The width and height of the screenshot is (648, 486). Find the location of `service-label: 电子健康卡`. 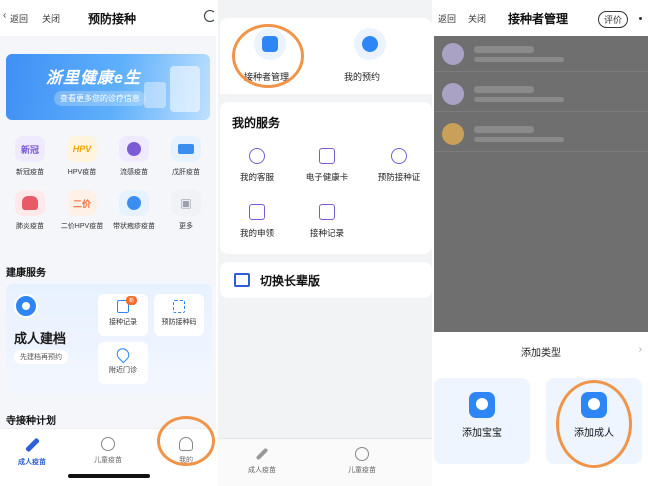

service-label: 电子健康卡 is located at coordinates (327, 177).